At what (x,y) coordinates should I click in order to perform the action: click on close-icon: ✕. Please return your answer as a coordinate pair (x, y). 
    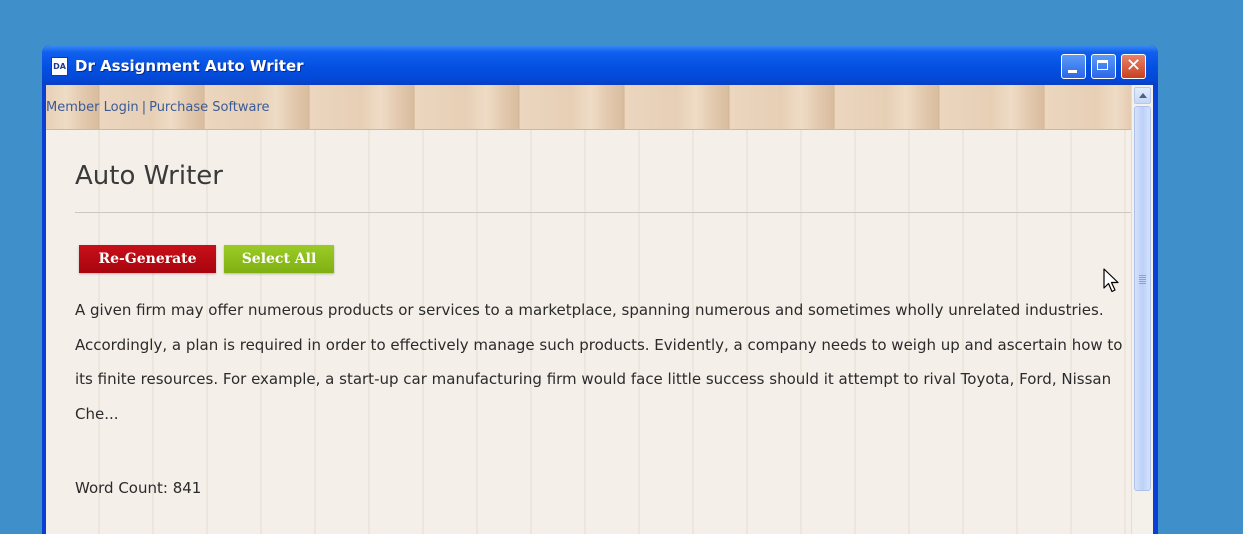
    Looking at the image, I should click on (1133, 65).